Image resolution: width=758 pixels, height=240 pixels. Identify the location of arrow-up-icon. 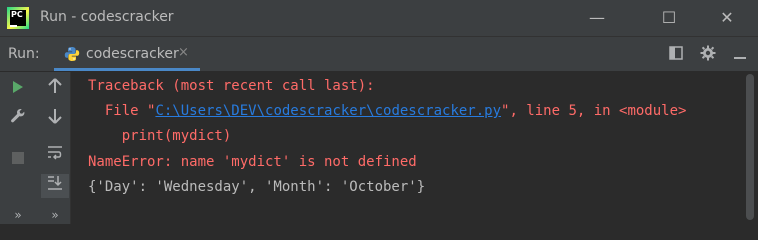
(55, 89).